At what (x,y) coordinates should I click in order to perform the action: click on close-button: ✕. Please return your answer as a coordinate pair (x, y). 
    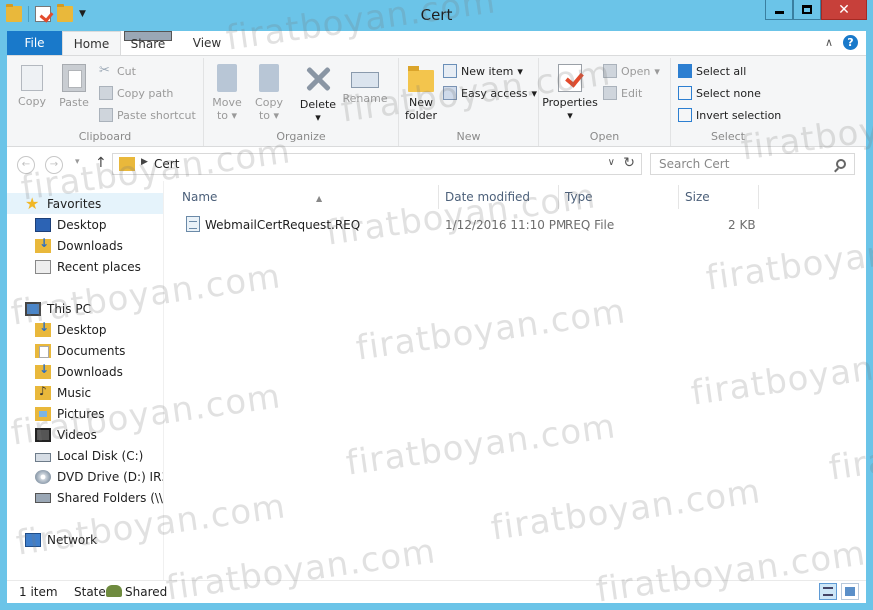
    Looking at the image, I should click on (844, 10).